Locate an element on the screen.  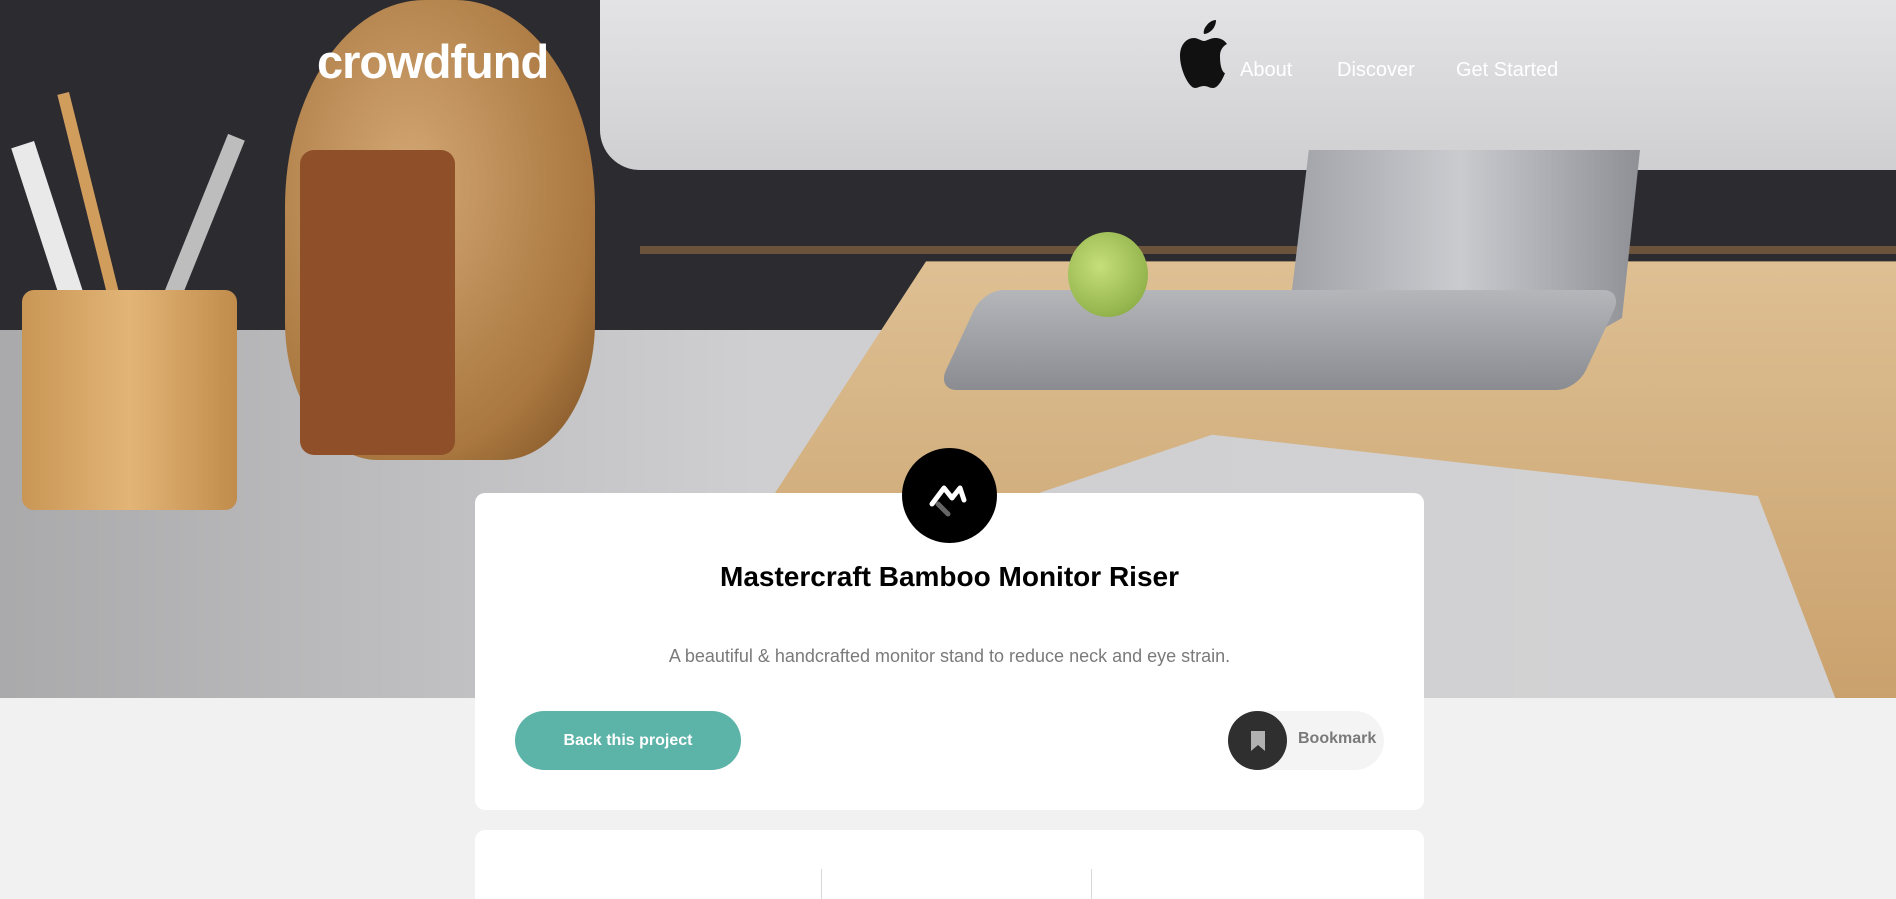
project-title: Mastercraft Bamboo Monitor Riser is located at coordinates (949, 576).